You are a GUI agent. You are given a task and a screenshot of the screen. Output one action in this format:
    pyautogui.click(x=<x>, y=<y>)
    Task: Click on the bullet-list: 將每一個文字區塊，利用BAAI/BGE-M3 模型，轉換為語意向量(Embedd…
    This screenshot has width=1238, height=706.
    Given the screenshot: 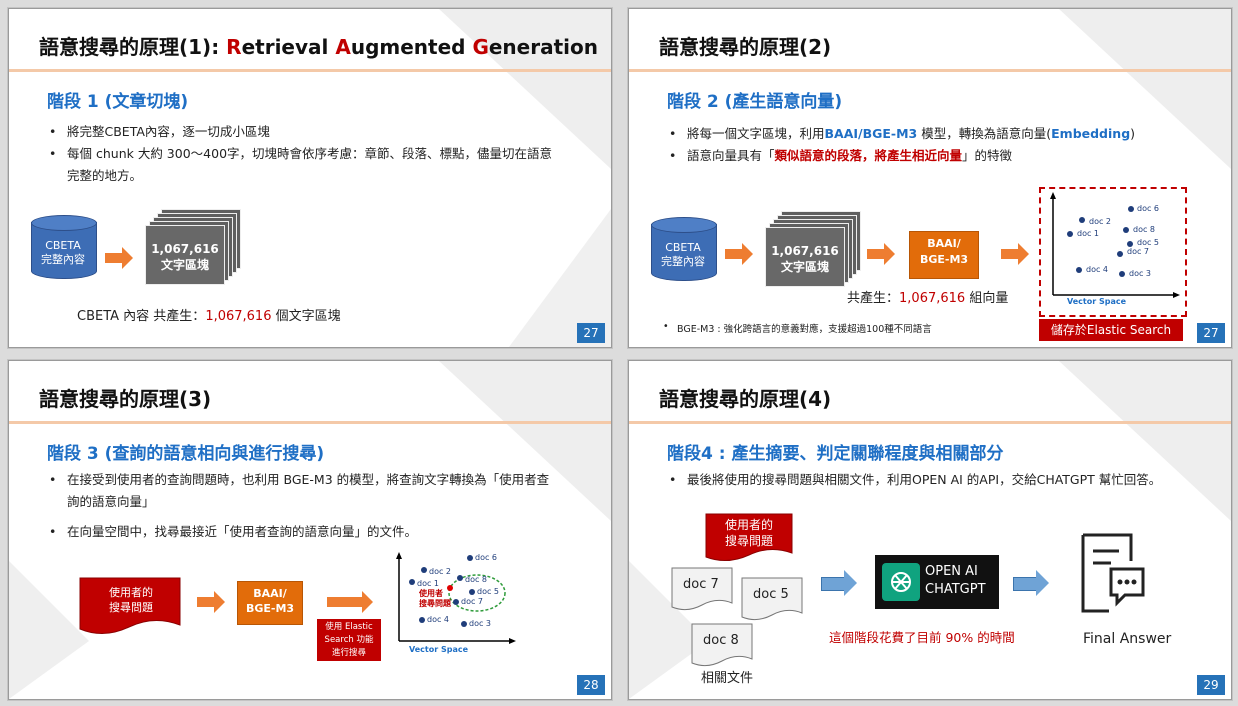 What is the action you would take?
    pyautogui.click(x=942, y=145)
    